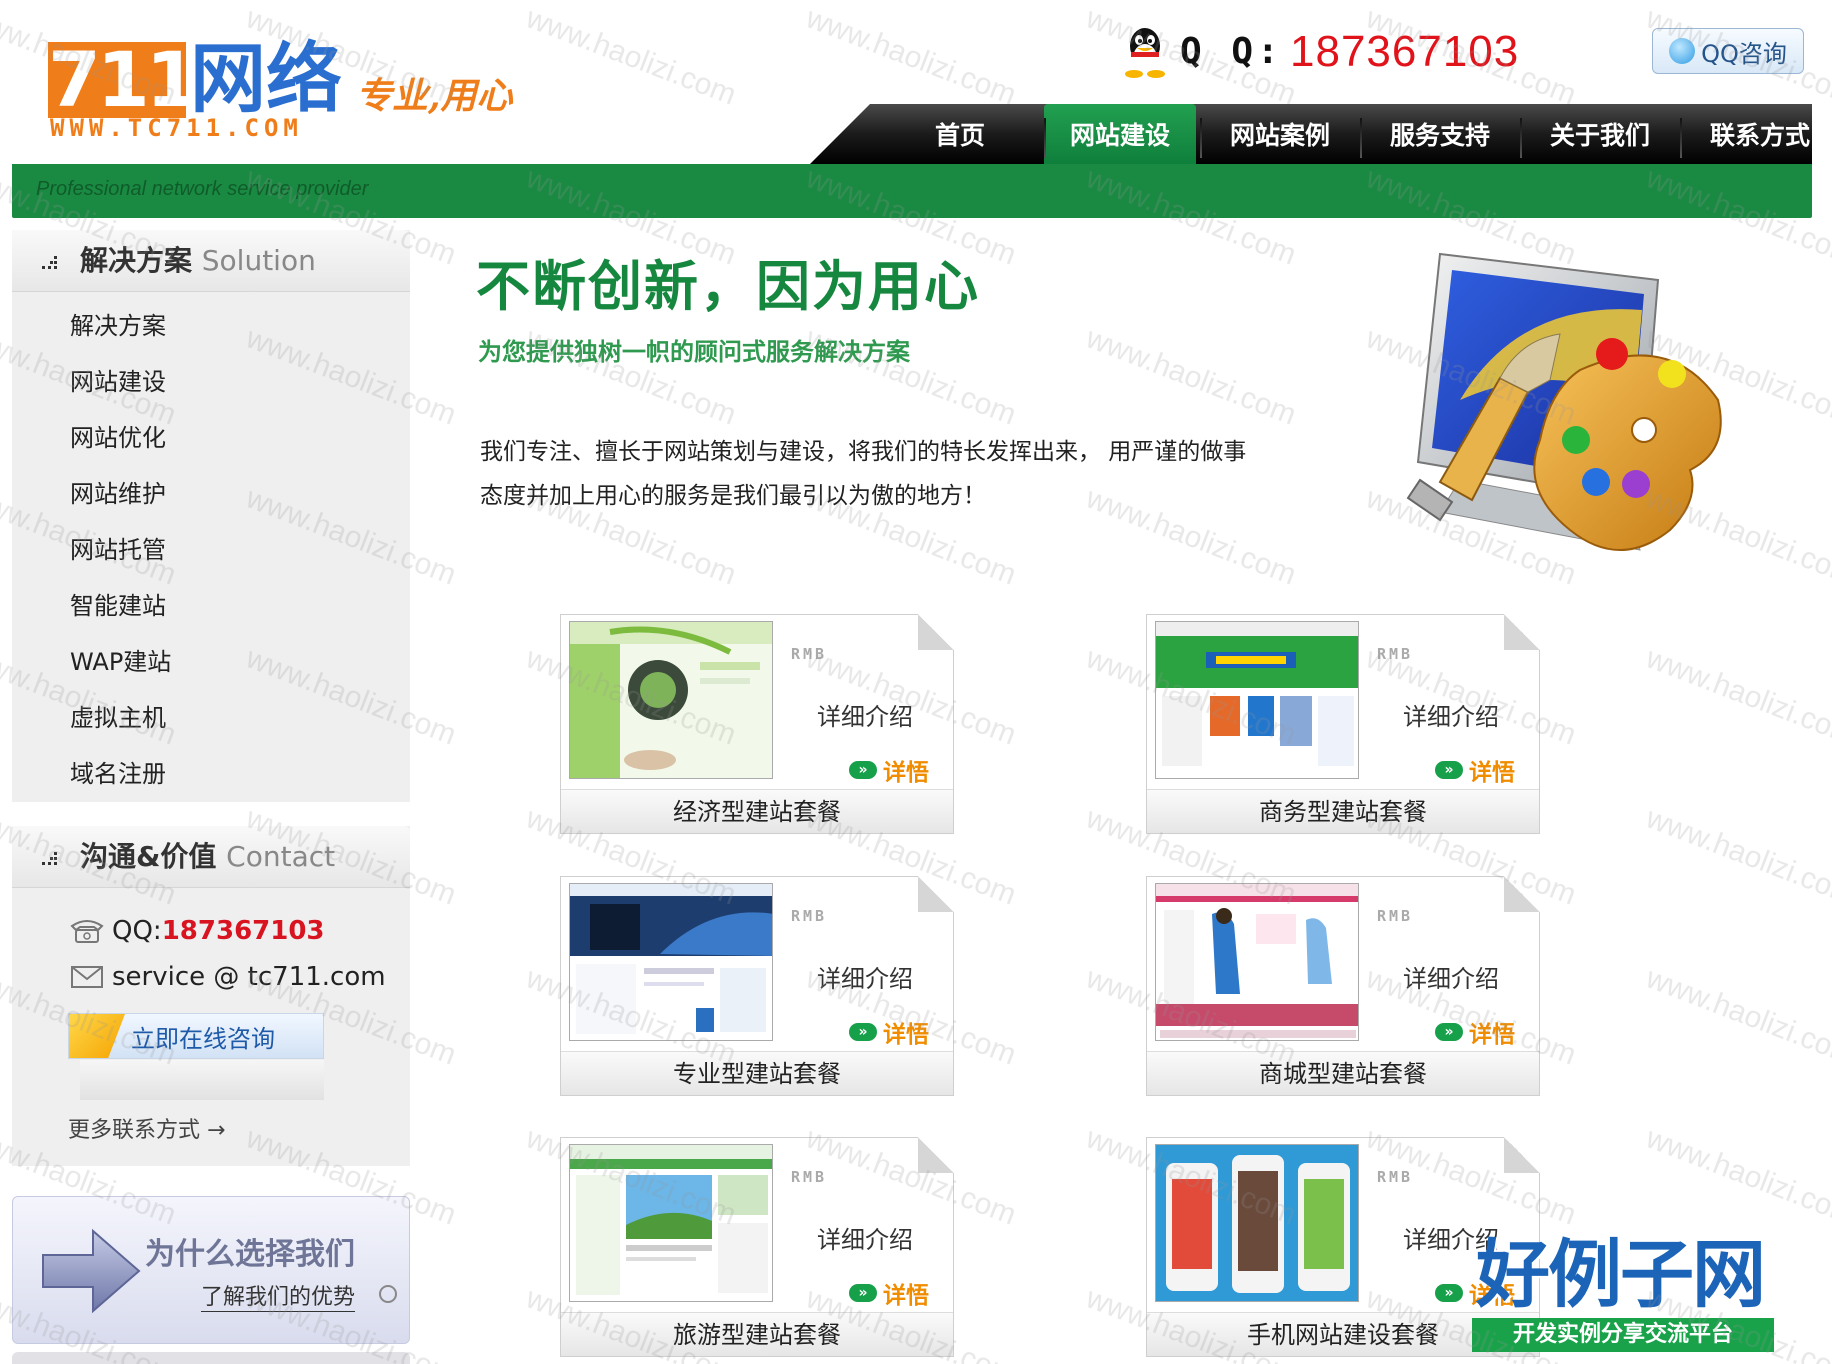  I want to click on contact-title-en: Contact, so click(281, 856).